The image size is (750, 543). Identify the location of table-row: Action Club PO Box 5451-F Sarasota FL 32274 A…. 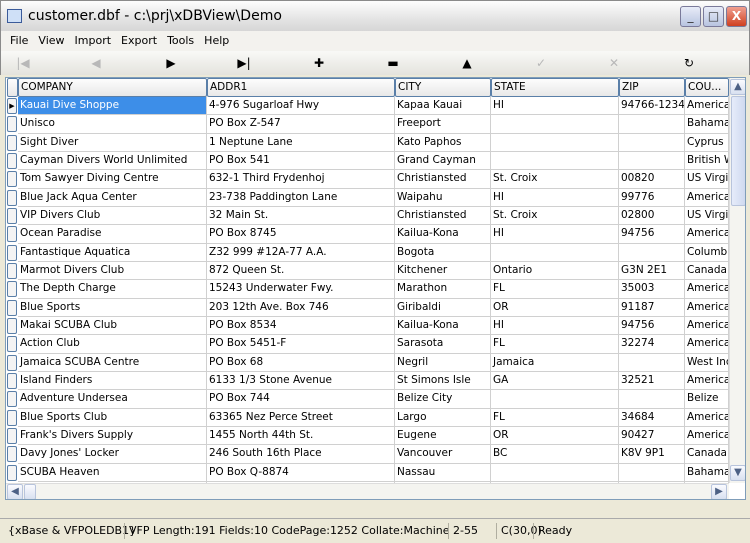
(367, 344).